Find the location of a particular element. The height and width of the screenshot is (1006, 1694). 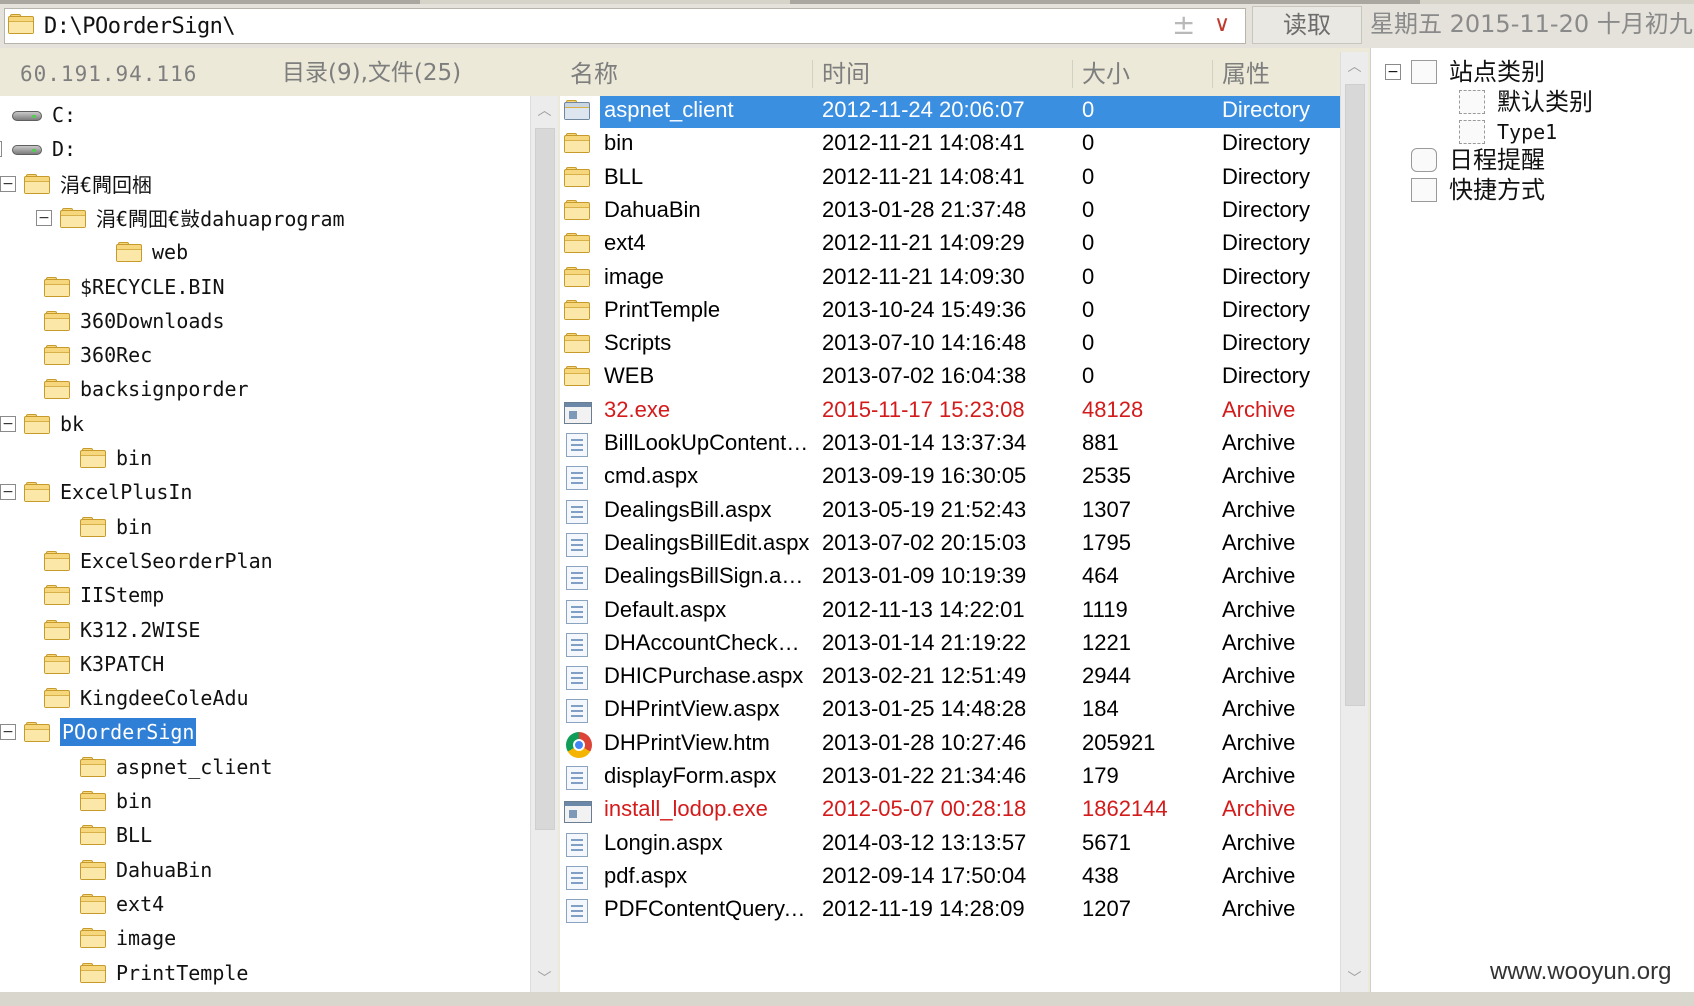

file-row: pdf.aspx 2012-09-14 17:50:04 438 Archive is located at coordinates (950, 876).